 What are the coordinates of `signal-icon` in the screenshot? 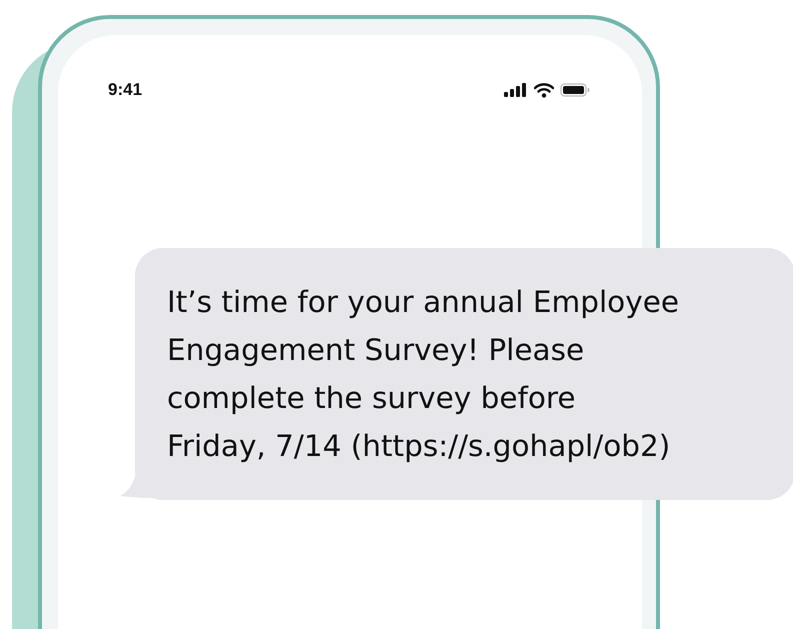 It's located at (516, 90).